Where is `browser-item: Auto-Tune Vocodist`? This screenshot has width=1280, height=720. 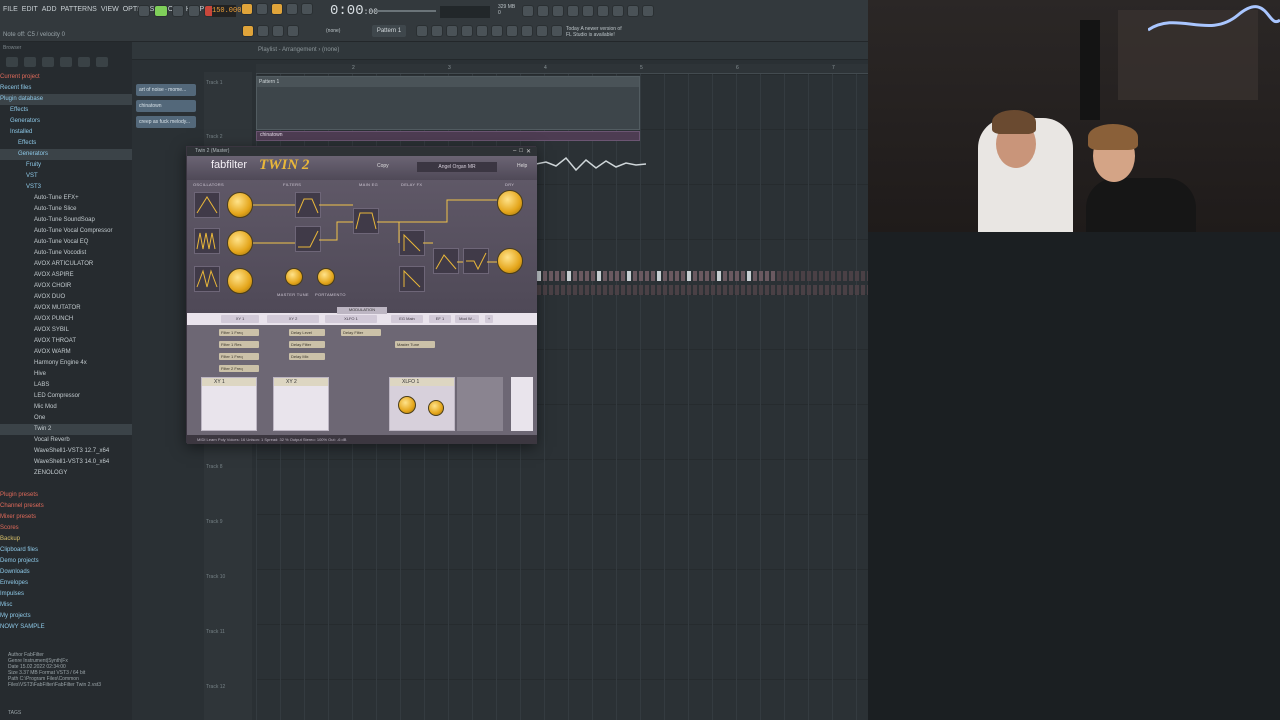 browser-item: Auto-Tune Vocodist is located at coordinates (66, 253).